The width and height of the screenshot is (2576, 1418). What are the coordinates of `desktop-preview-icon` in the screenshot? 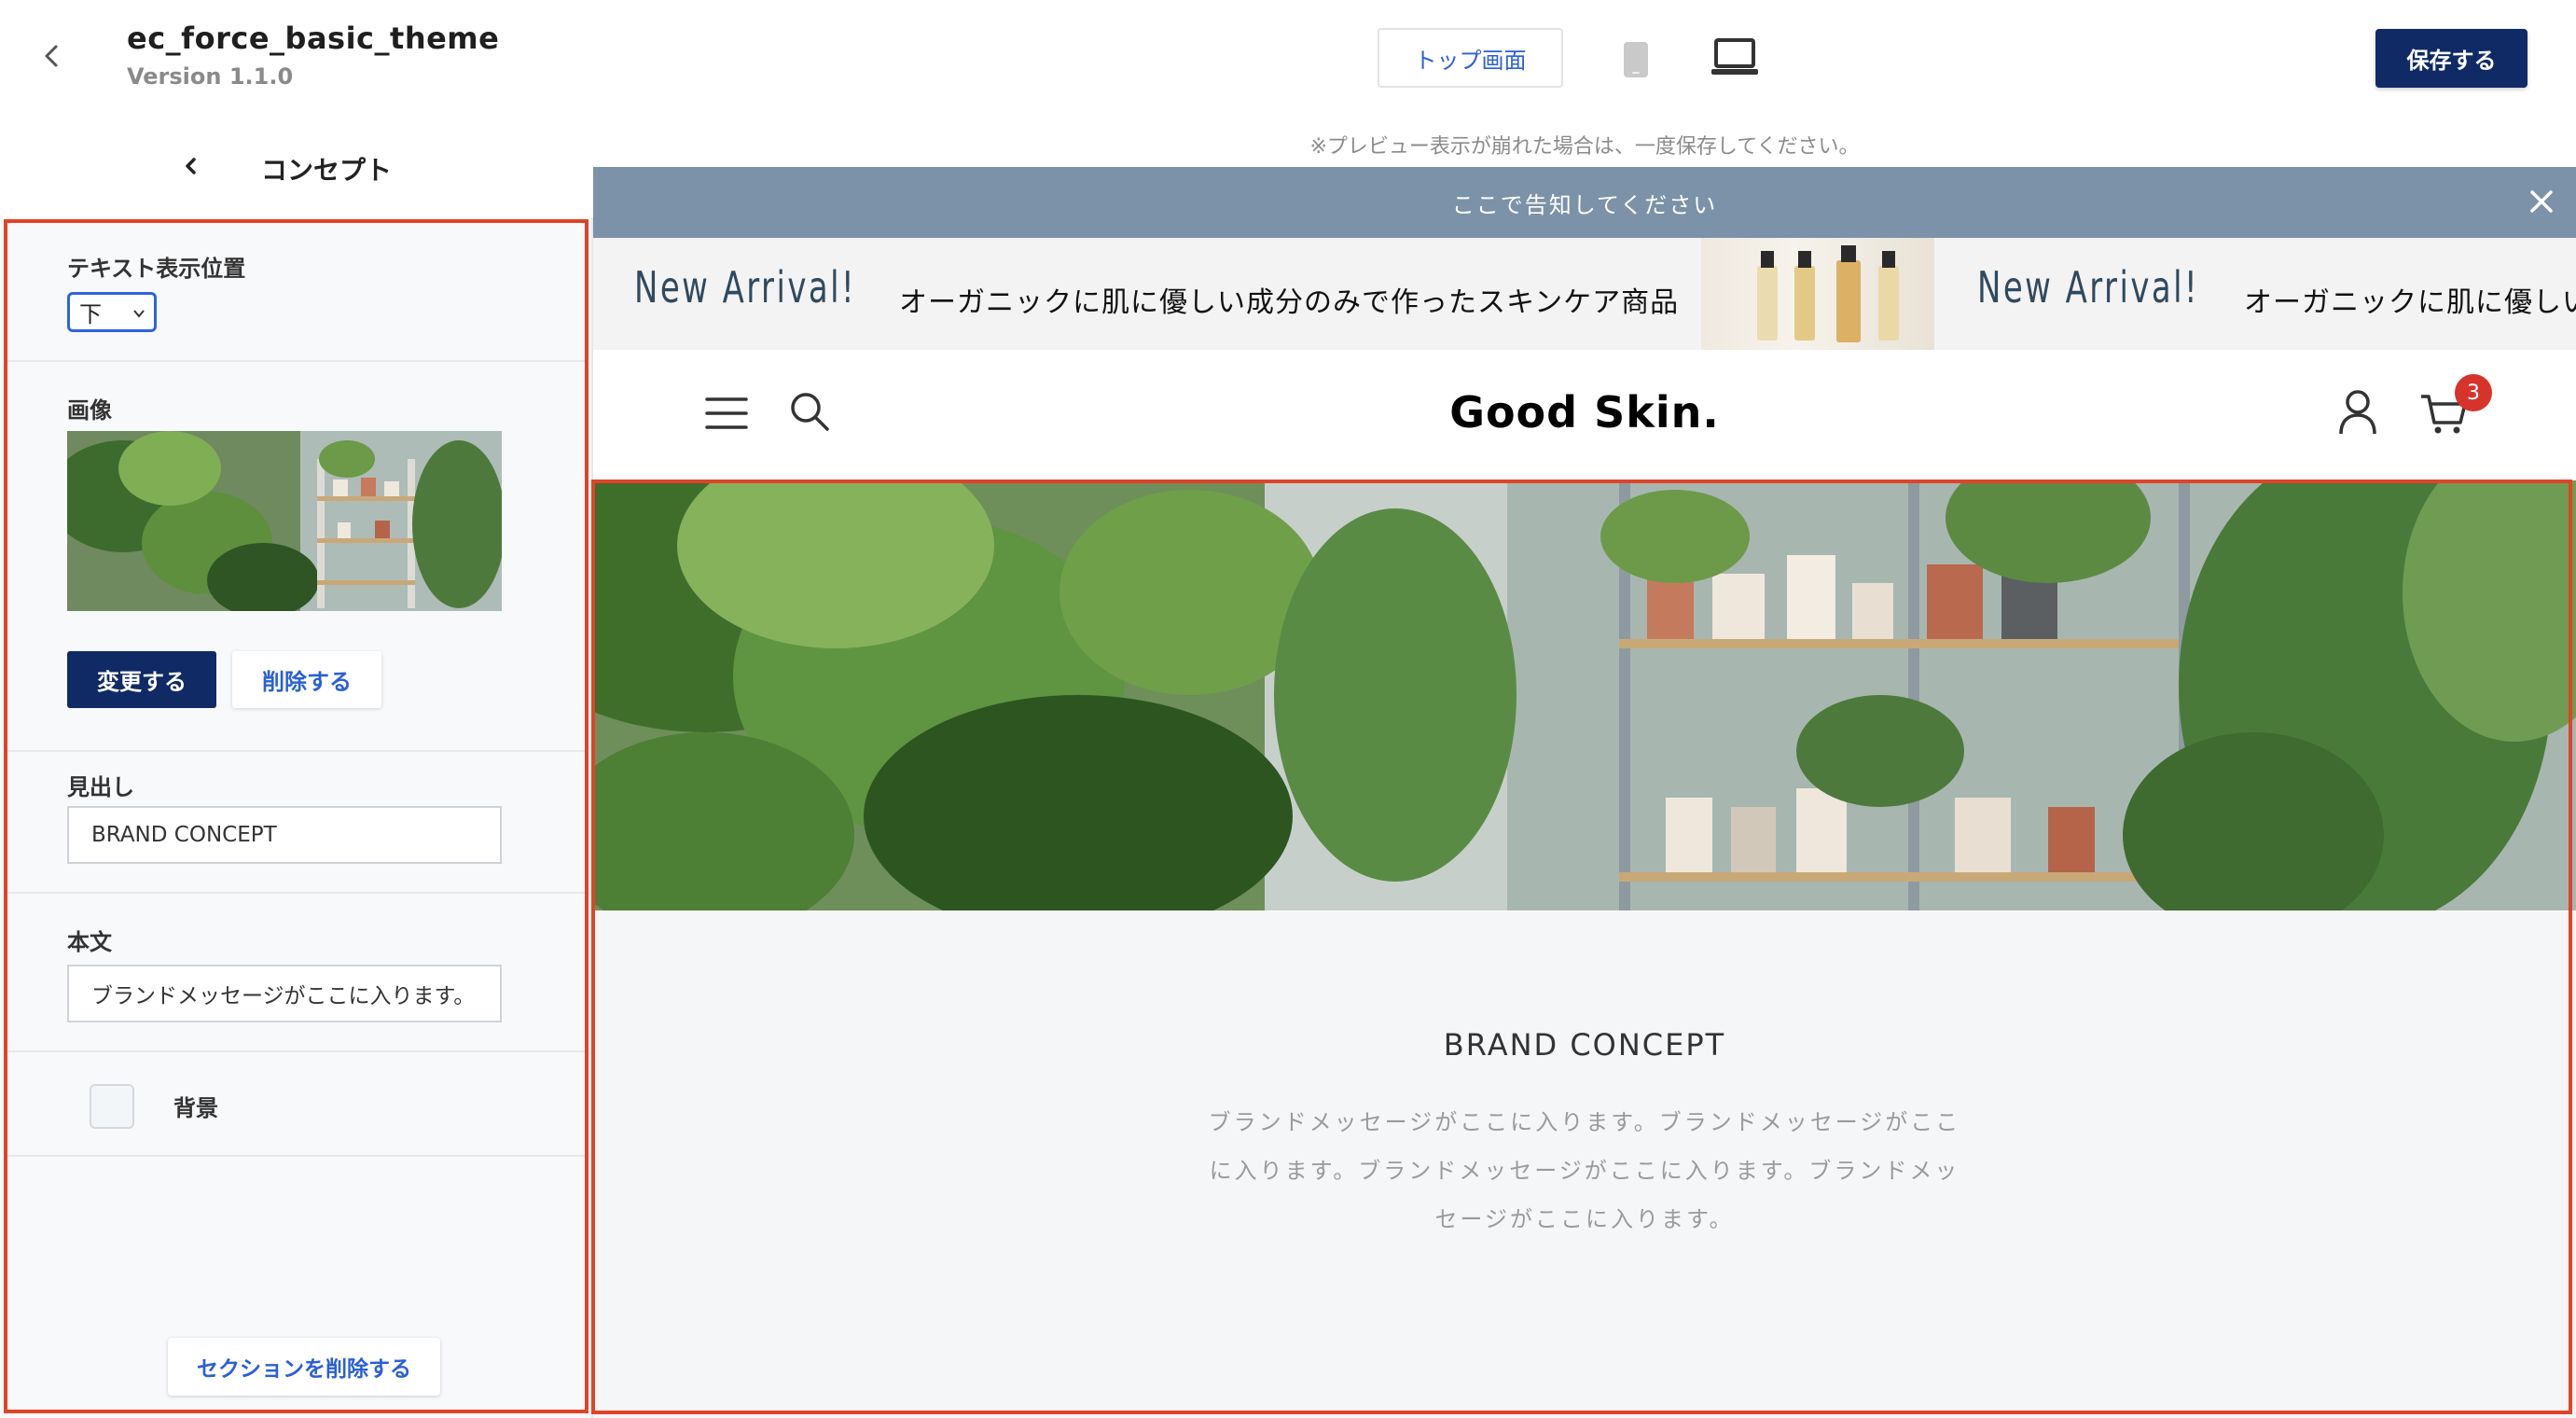 It's located at (1734, 57).